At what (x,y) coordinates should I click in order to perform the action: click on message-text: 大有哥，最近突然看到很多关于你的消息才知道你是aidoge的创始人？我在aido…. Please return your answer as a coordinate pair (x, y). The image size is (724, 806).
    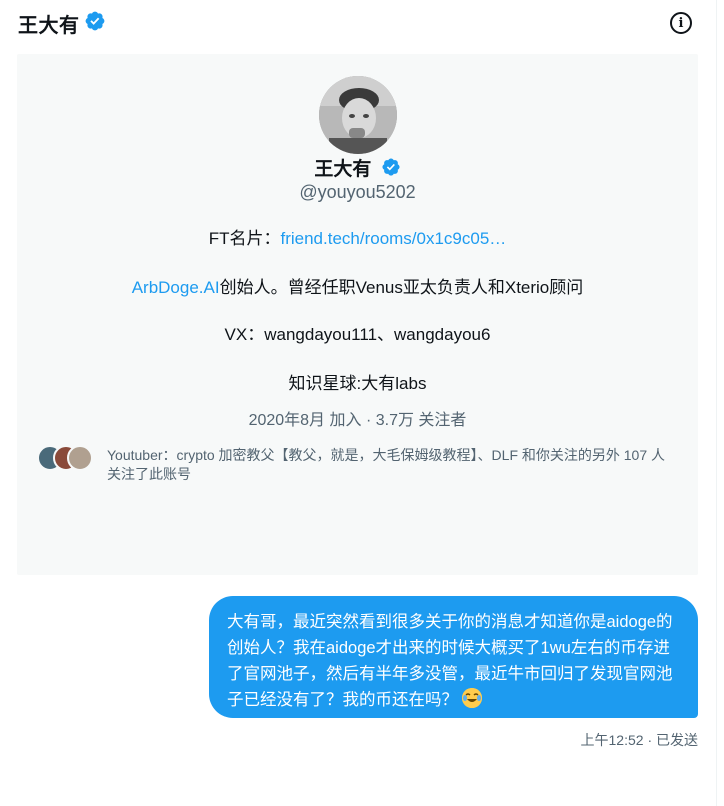
    Looking at the image, I should click on (450, 661).